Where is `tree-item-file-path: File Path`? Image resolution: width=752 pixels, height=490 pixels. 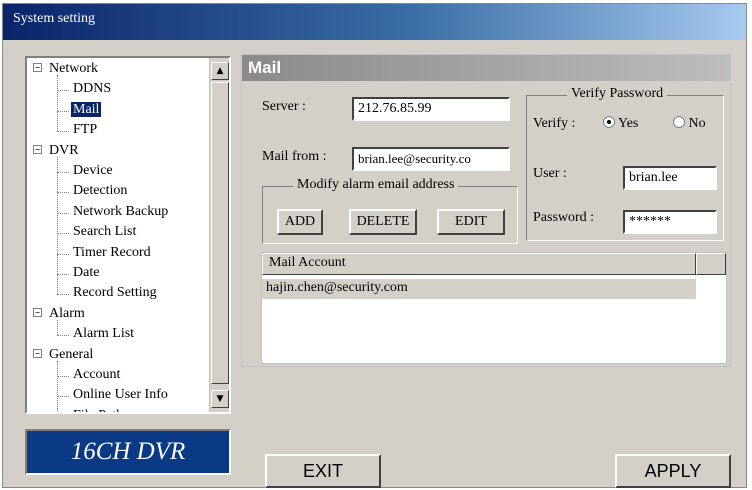
tree-item-file-path: File Path is located at coordinates (98, 409).